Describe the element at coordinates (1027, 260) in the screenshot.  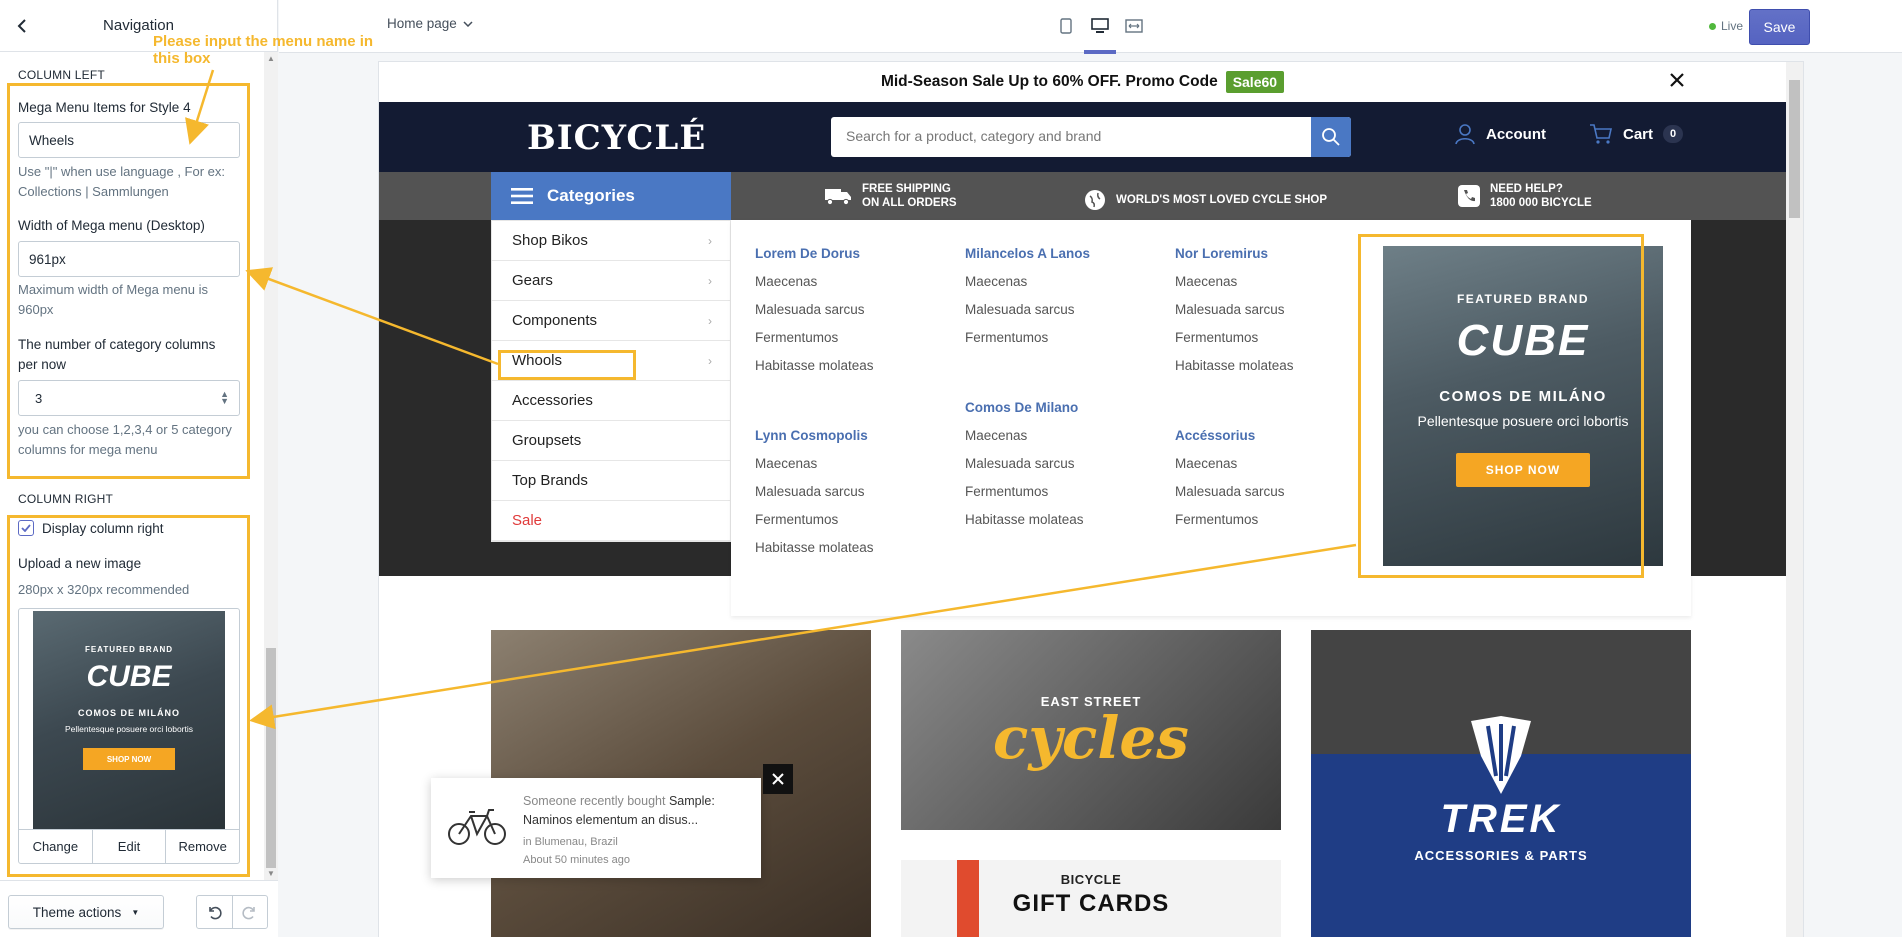
I see `mega-heading: Milancelos A Lanos` at that location.